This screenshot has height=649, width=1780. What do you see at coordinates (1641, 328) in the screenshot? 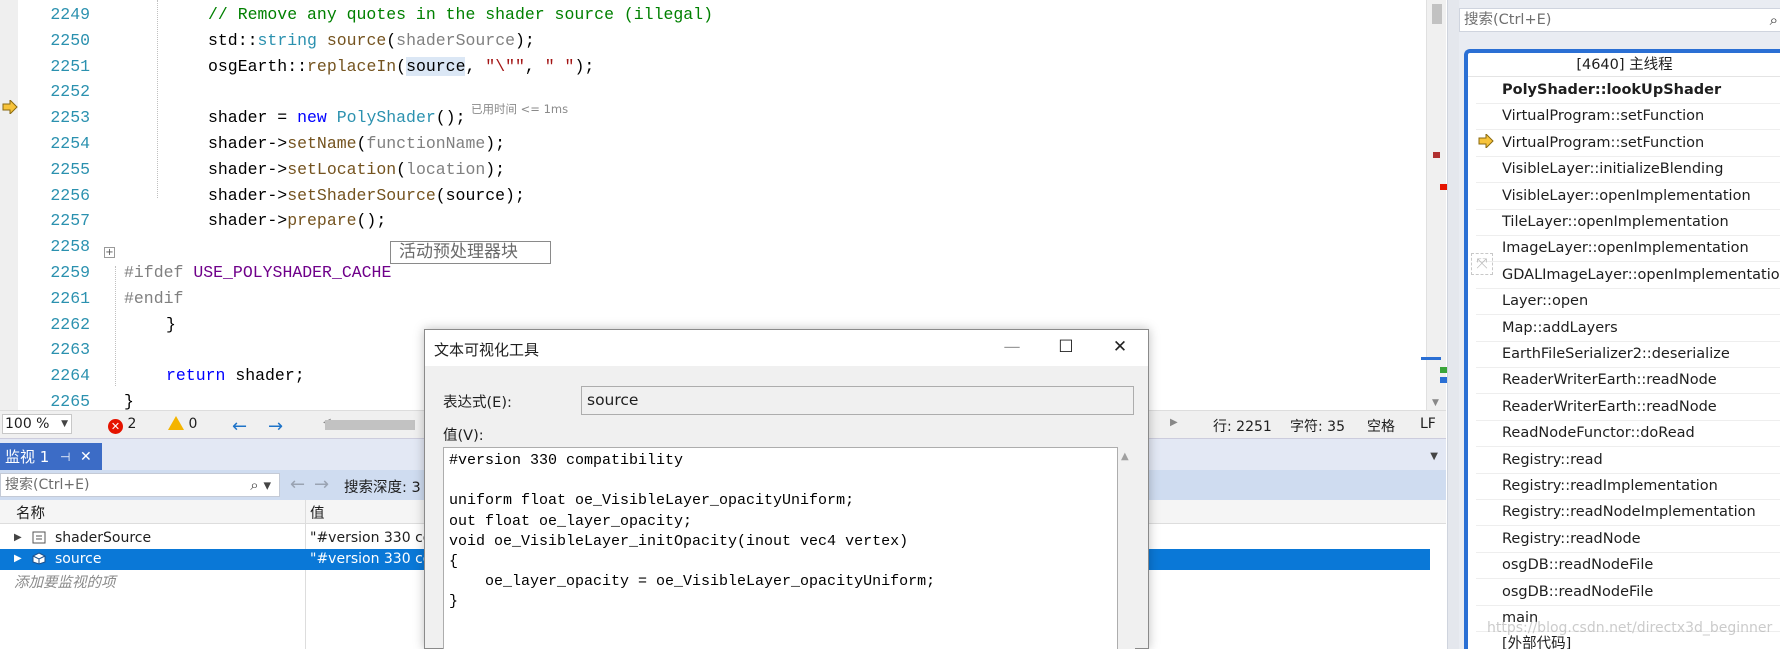
I see `stack-frame: Map::addLayers` at bounding box center [1641, 328].